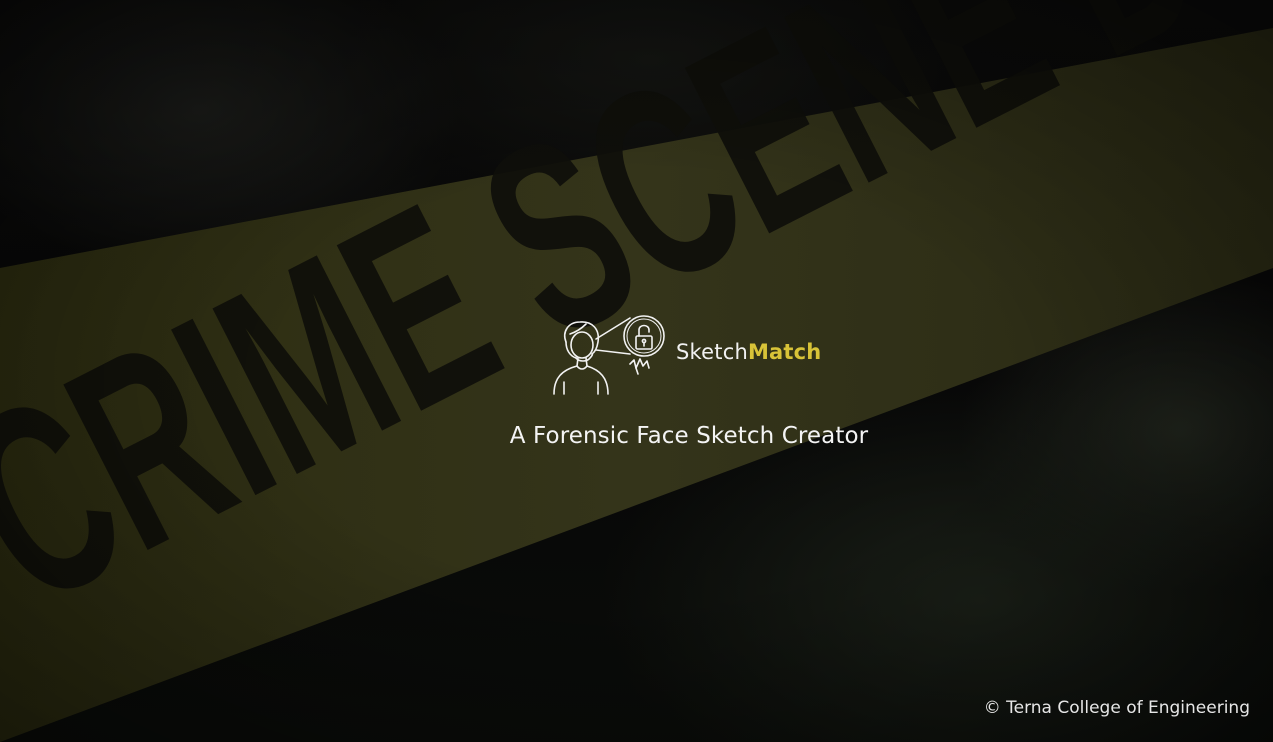  I want to click on brand-logo: SketchMatch, so click(702, 354).